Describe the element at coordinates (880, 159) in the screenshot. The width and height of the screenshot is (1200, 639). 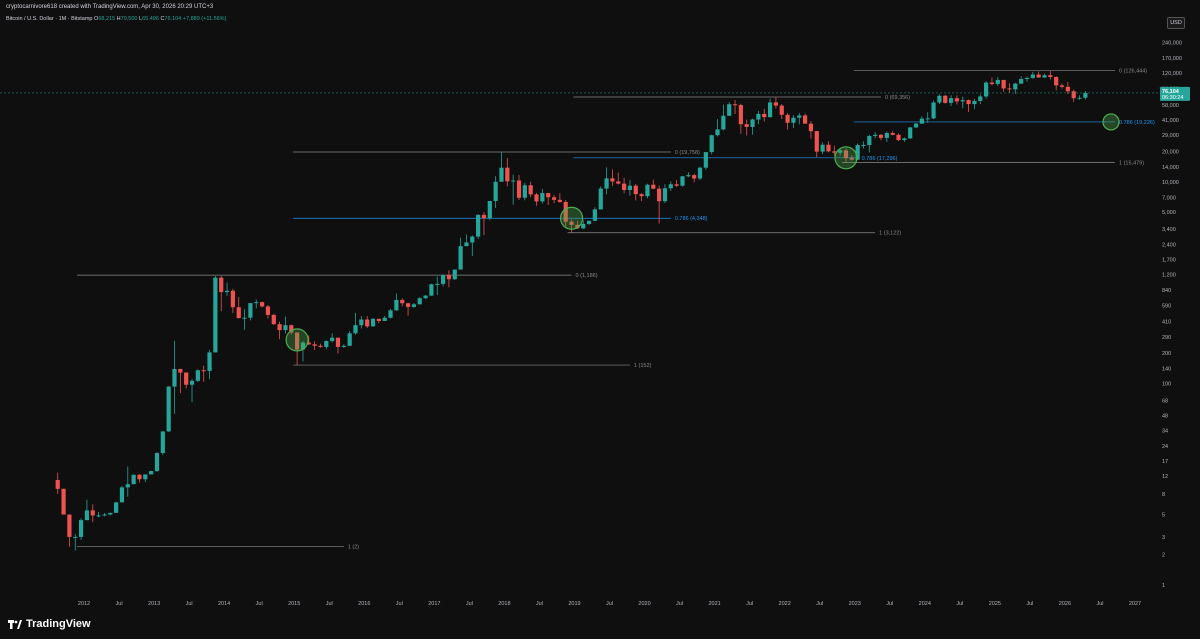
I see `fib-level-label: 0.786 (17,296)` at that location.